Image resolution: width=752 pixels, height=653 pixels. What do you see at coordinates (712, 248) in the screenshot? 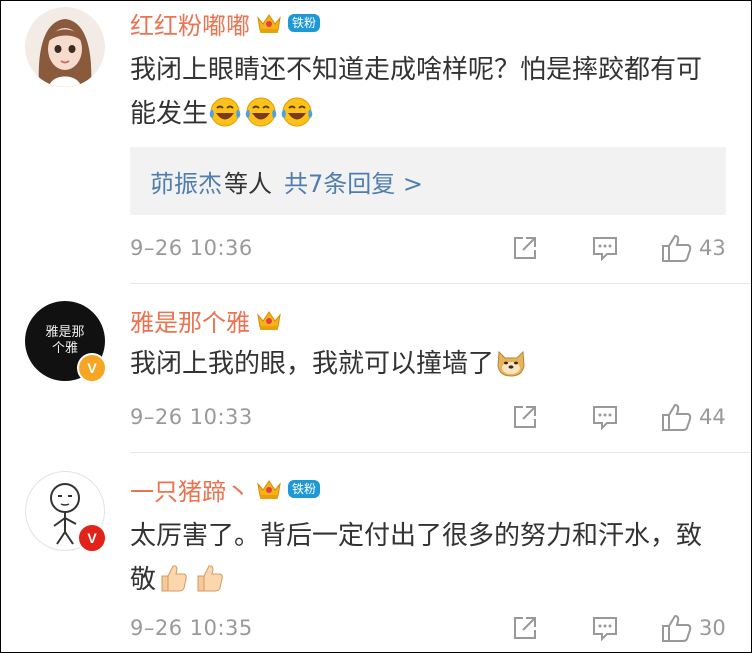
I see `like-count: 43` at bounding box center [712, 248].